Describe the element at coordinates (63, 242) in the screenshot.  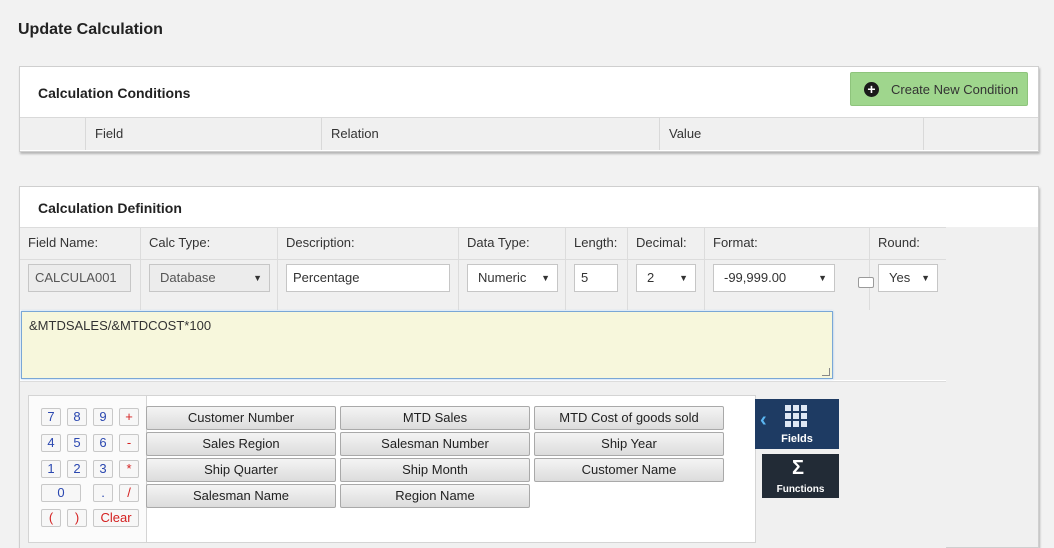
I see `field-name-label: Field Name:` at that location.